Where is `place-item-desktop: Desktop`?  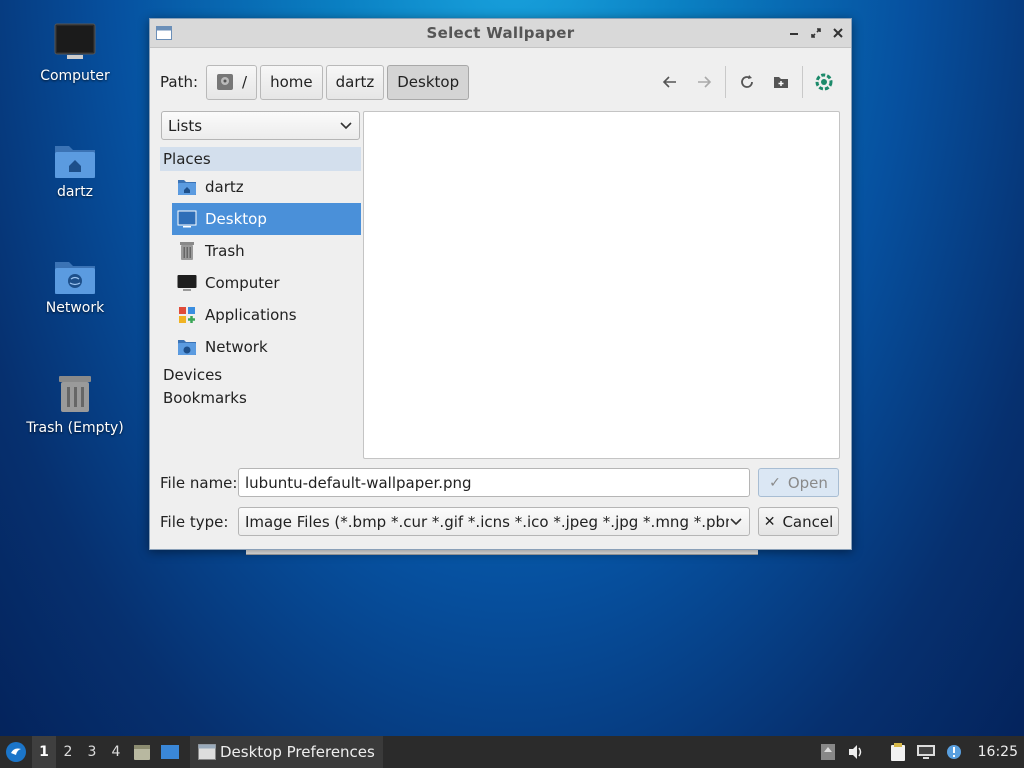 place-item-desktop: Desktop is located at coordinates (266, 219).